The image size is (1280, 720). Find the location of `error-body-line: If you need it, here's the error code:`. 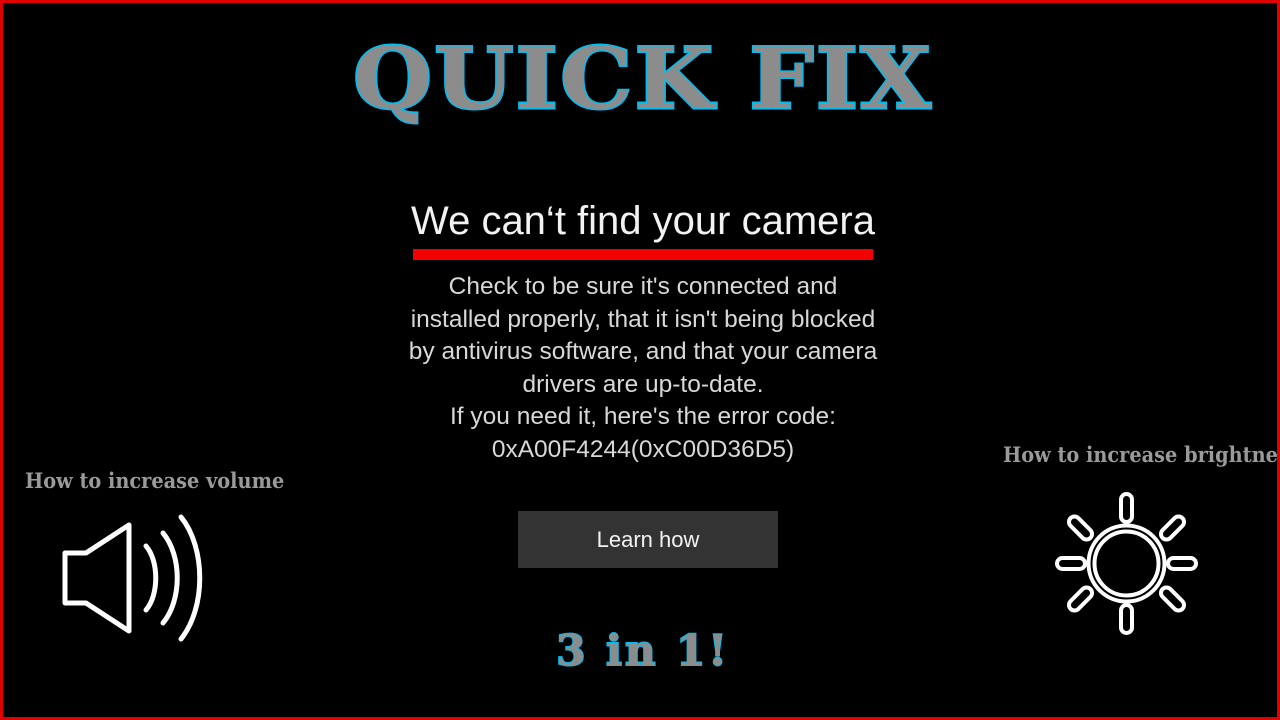

error-body-line: If you need it, here's the error code: is located at coordinates (642, 416).